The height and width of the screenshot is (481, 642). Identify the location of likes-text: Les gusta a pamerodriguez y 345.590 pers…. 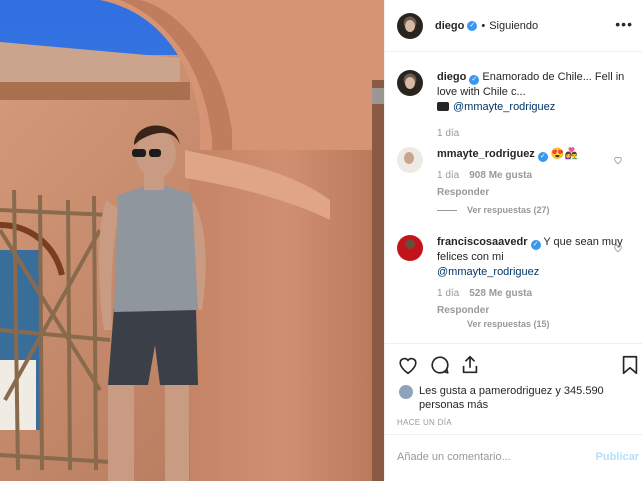
(511, 398).